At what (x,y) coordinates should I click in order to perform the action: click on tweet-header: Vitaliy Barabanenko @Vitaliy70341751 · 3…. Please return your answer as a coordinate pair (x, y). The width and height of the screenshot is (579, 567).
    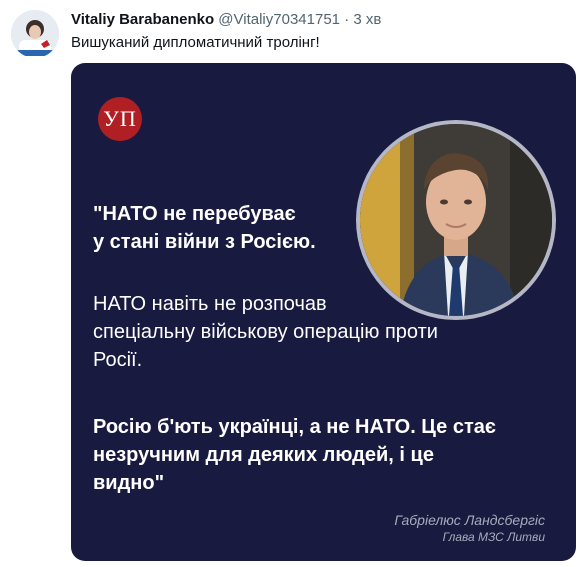
    Looking at the image, I should click on (226, 19).